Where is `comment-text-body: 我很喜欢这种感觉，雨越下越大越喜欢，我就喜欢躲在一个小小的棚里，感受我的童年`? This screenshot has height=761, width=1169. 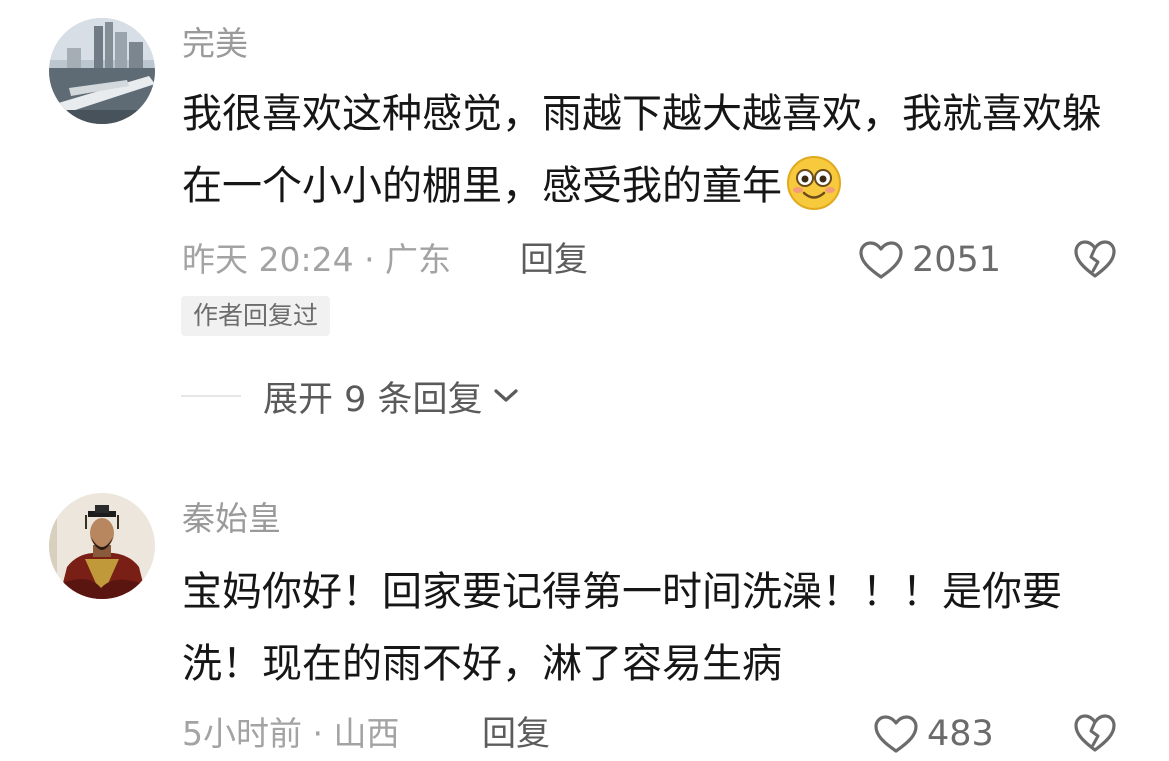 comment-text-body: 我很喜欢这种感觉，雨越下越大越喜欢，我就喜欢躲在一个小小的棚里，感受我的童年 is located at coordinates (642, 150).